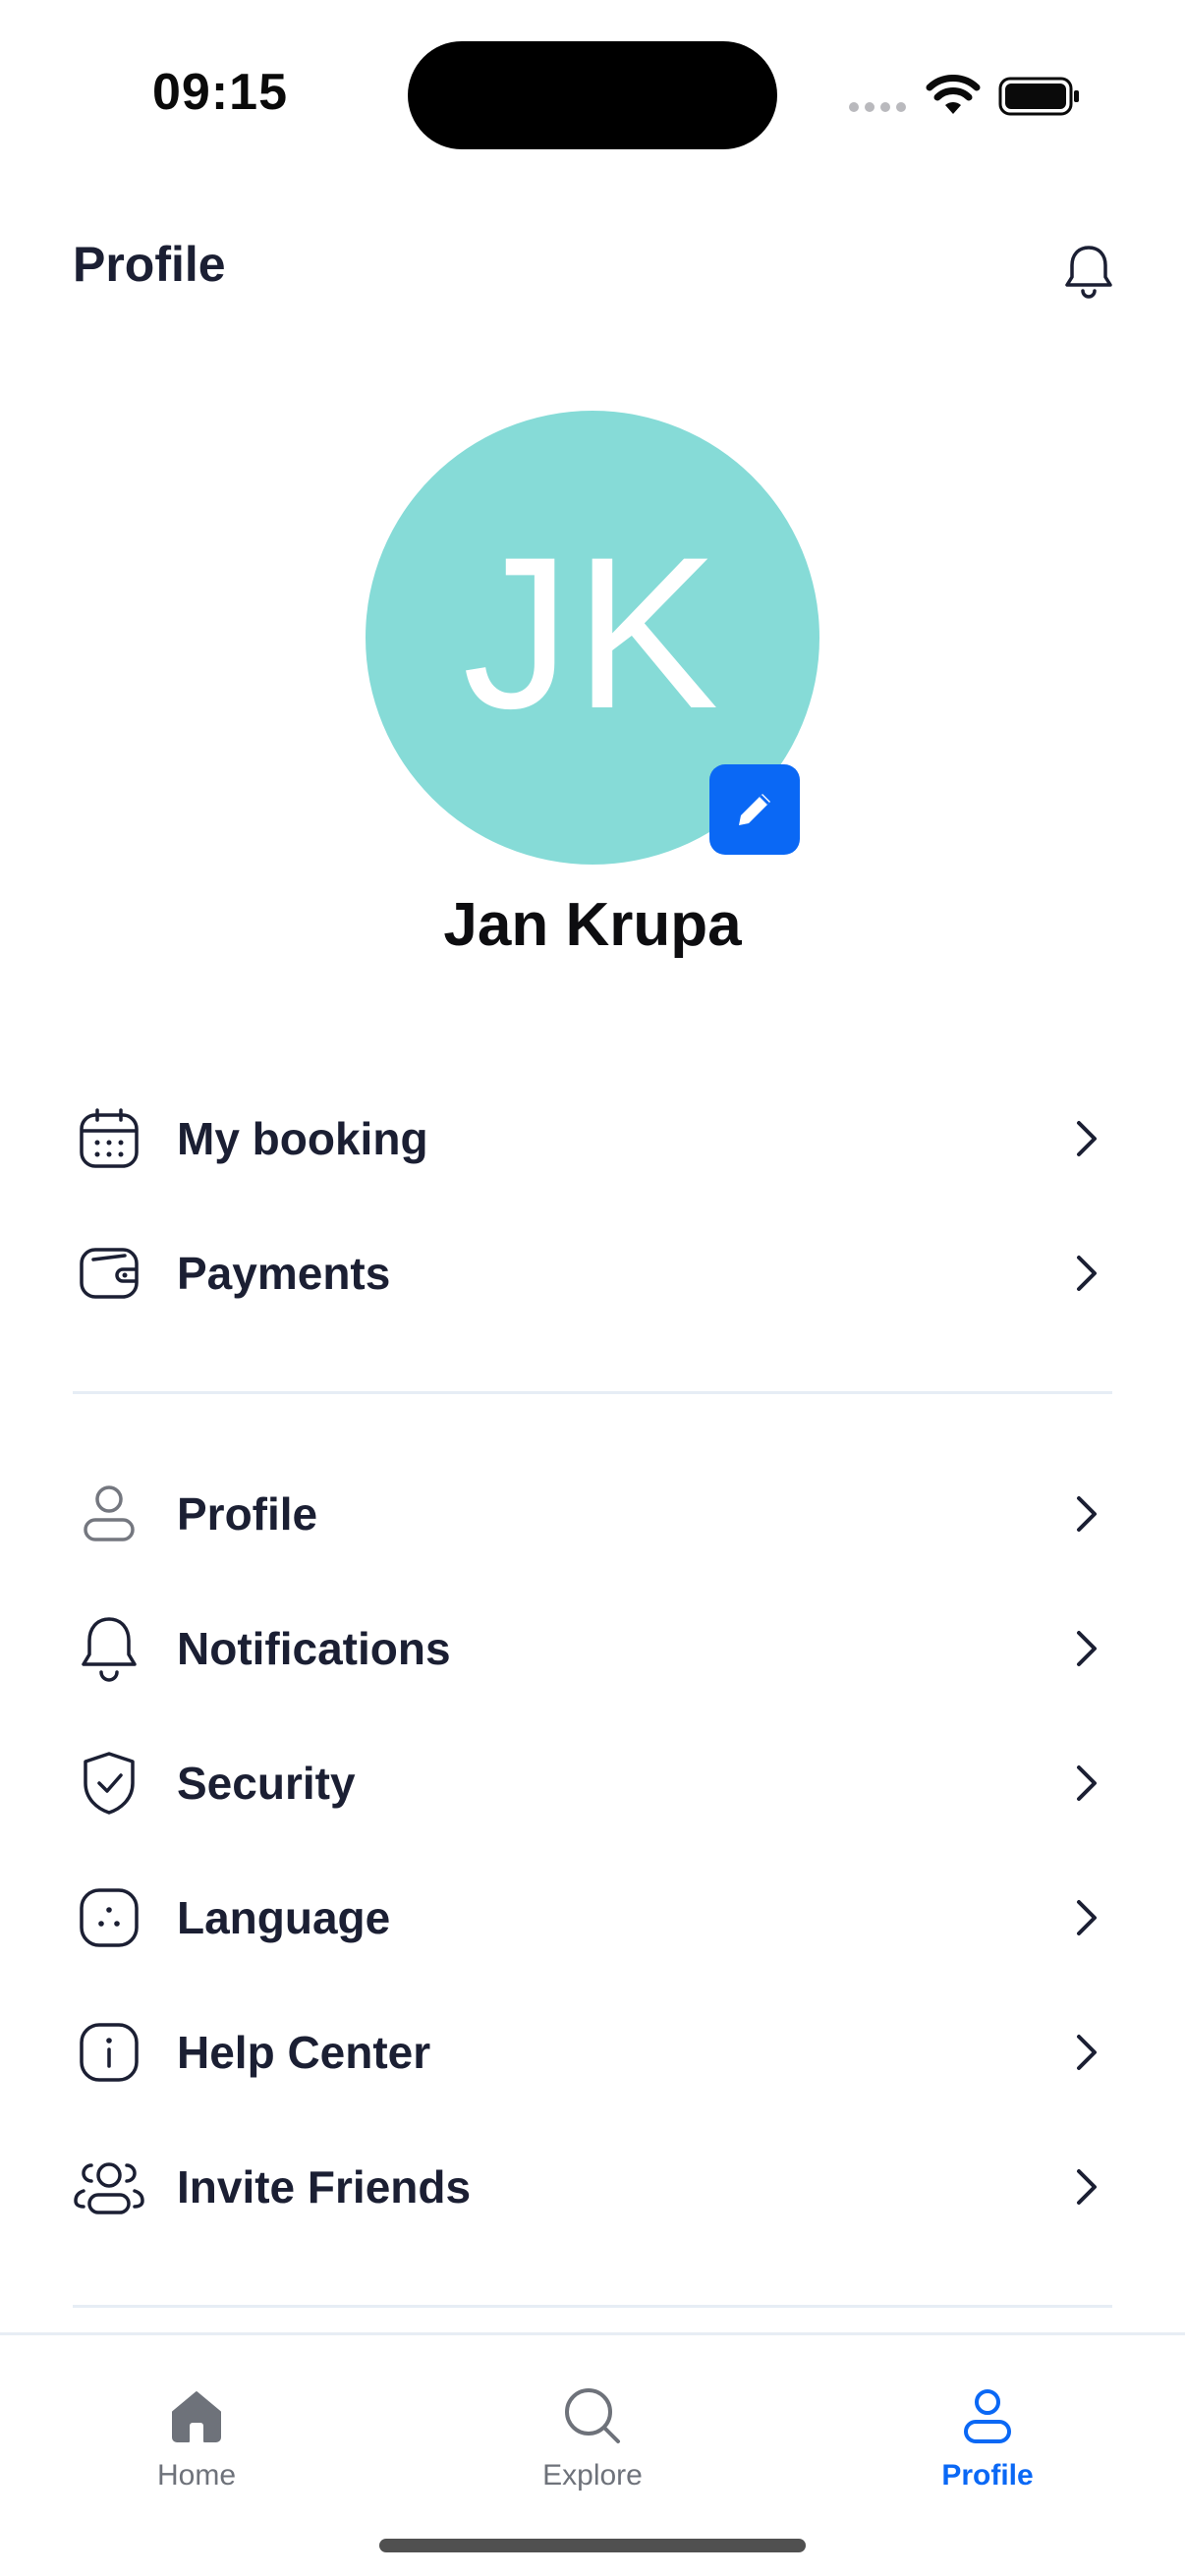 The height and width of the screenshot is (2576, 1185). I want to click on tab-profile: Profile, so click(988, 2438).